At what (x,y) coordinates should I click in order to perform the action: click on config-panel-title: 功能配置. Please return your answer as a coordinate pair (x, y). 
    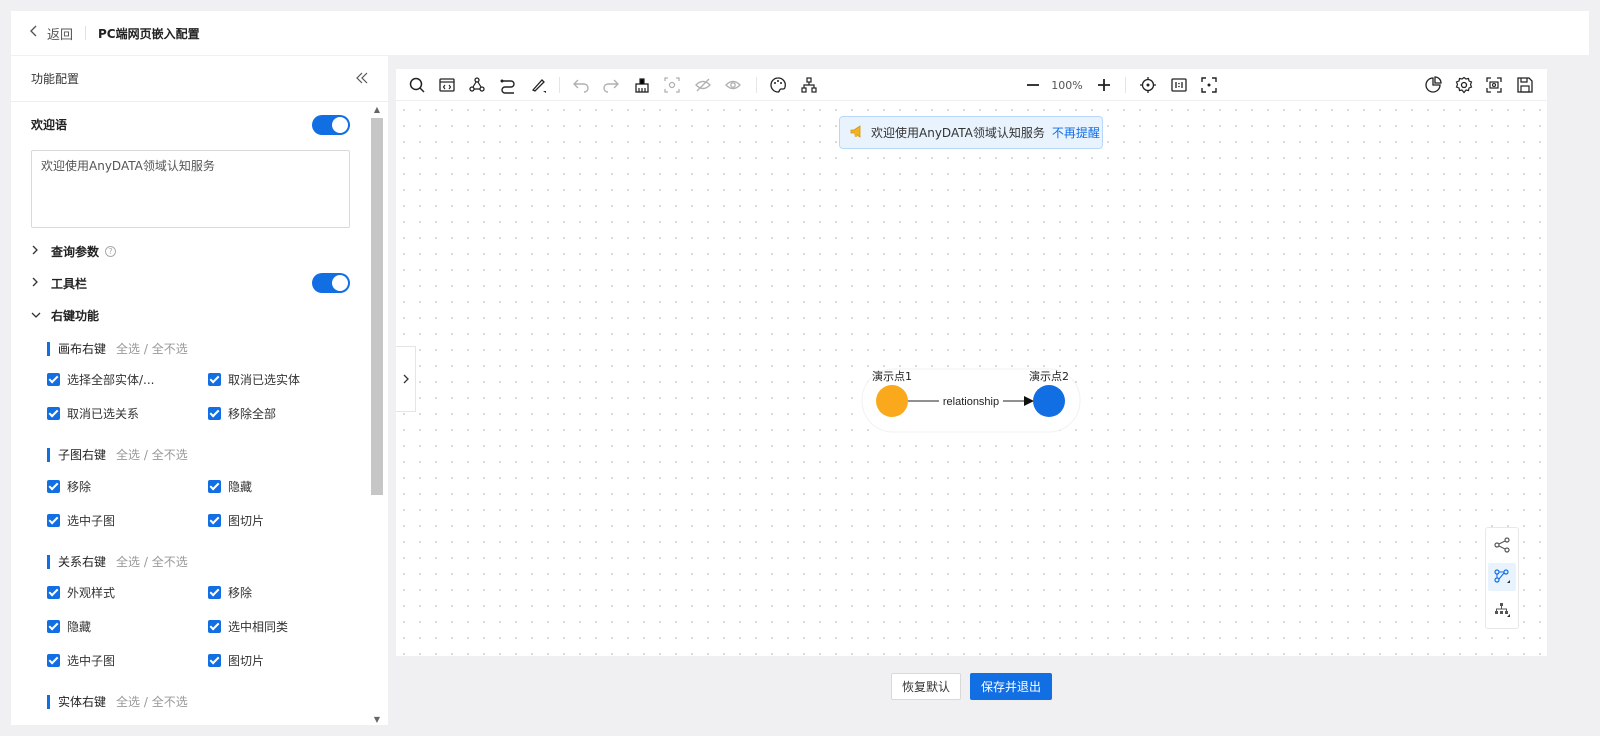
    Looking at the image, I should click on (55, 79).